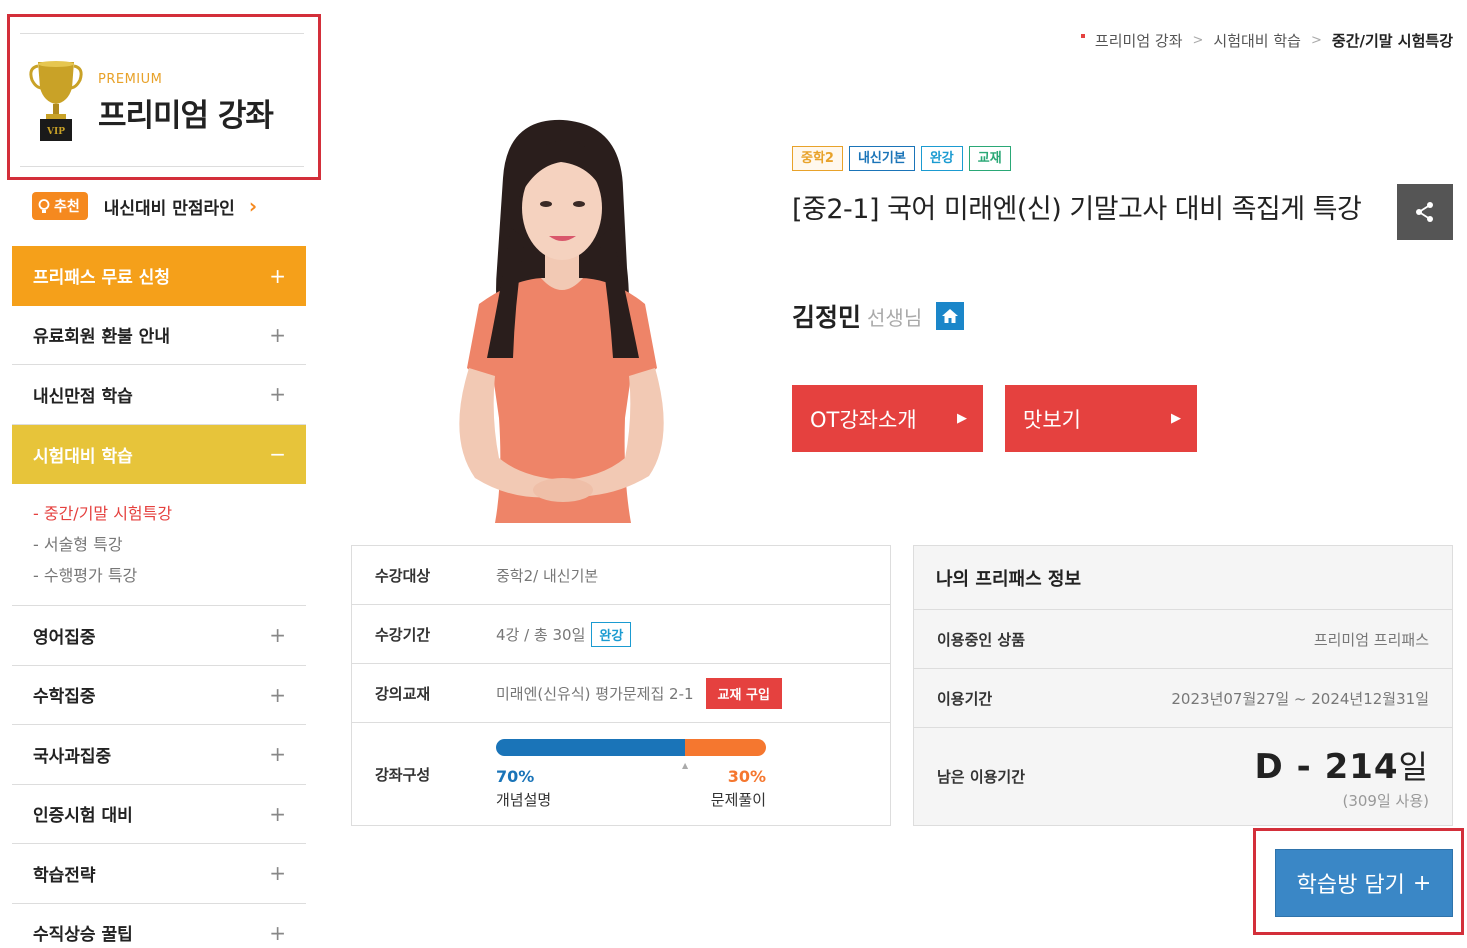 This screenshot has width=1467, height=948. I want to click on buy-textbook-button: 교재 구입, so click(743, 693).